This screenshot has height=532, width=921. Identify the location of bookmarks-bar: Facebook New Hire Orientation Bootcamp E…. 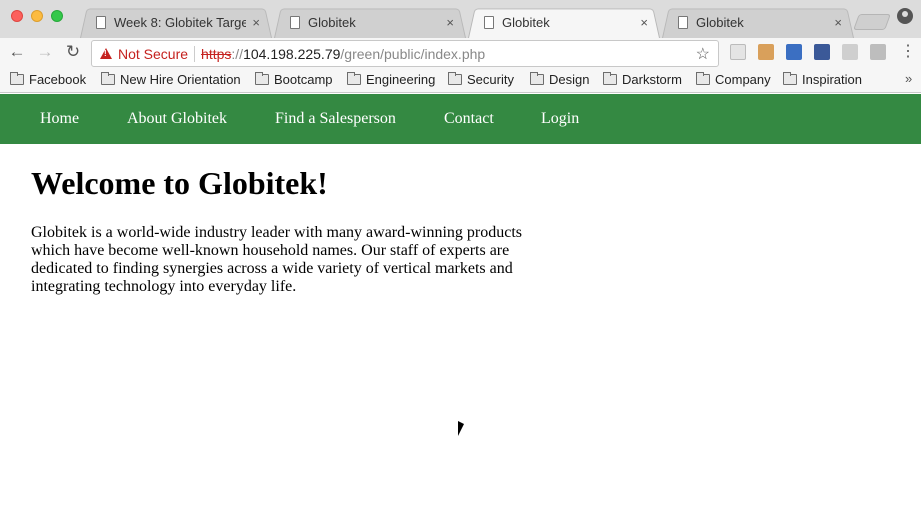
(460, 80).